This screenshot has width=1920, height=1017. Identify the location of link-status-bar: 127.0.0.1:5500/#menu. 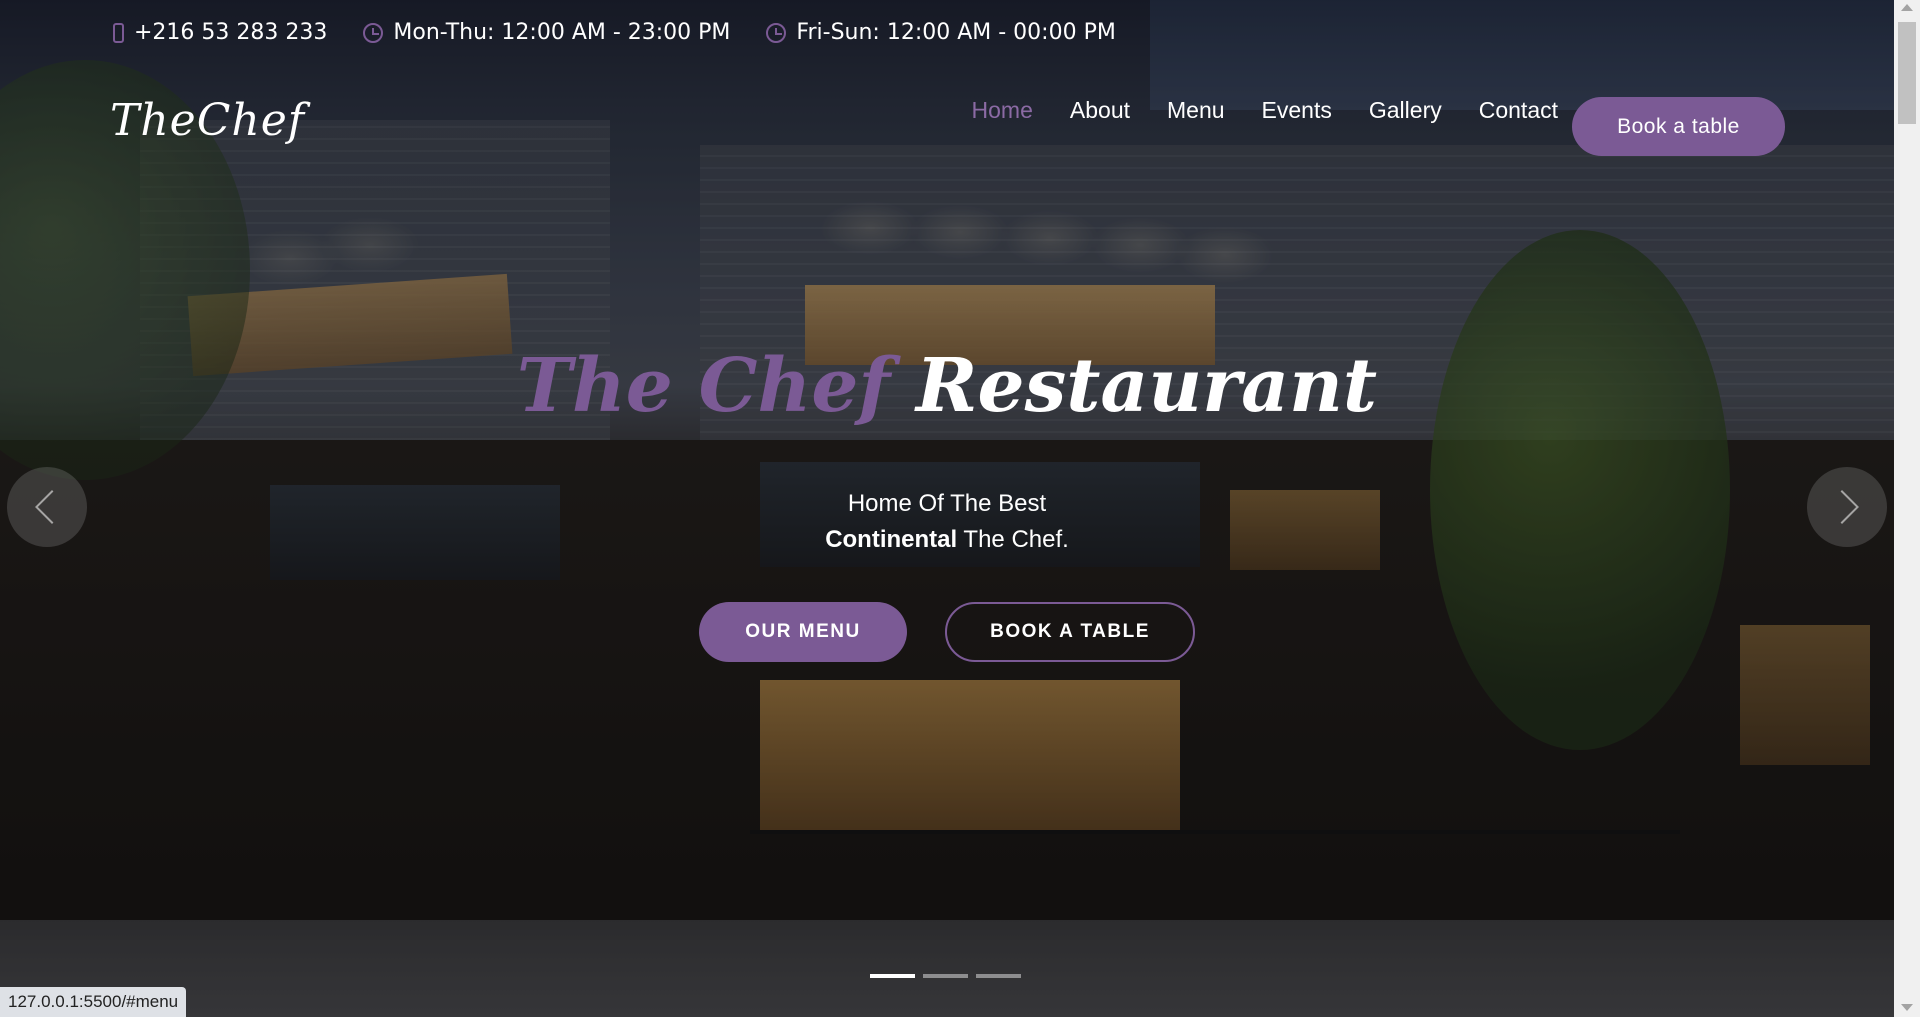
(93, 1002).